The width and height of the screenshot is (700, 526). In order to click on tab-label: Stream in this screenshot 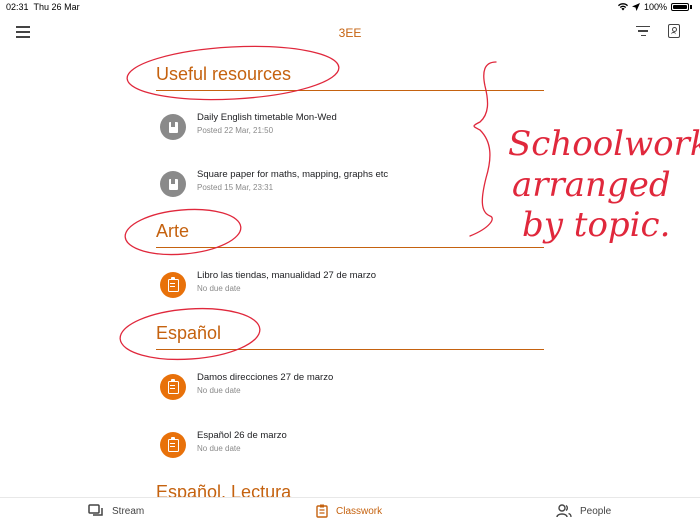, I will do `click(128, 511)`.